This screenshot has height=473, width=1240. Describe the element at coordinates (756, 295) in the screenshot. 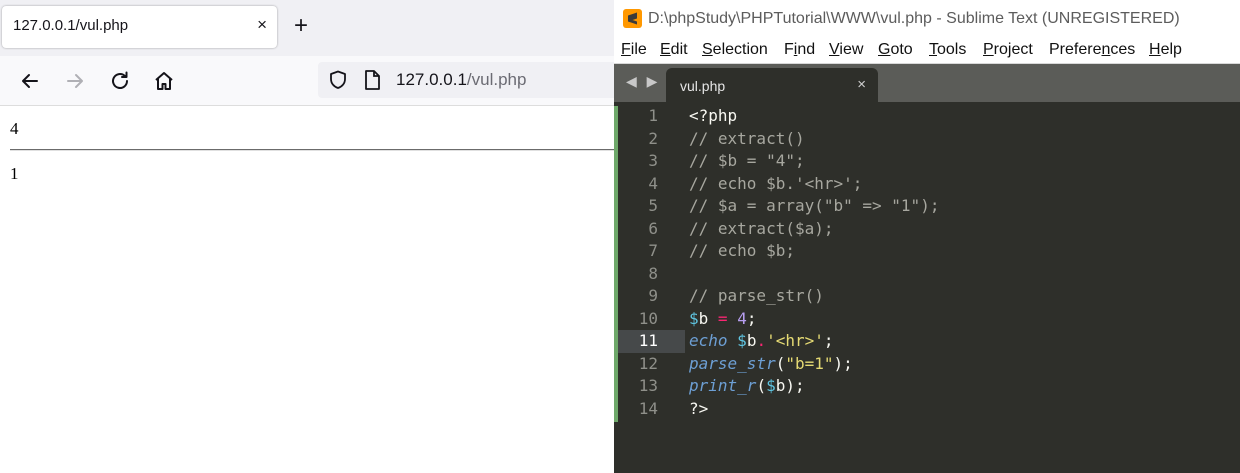

I see `code-text: // parse_str()` at that location.